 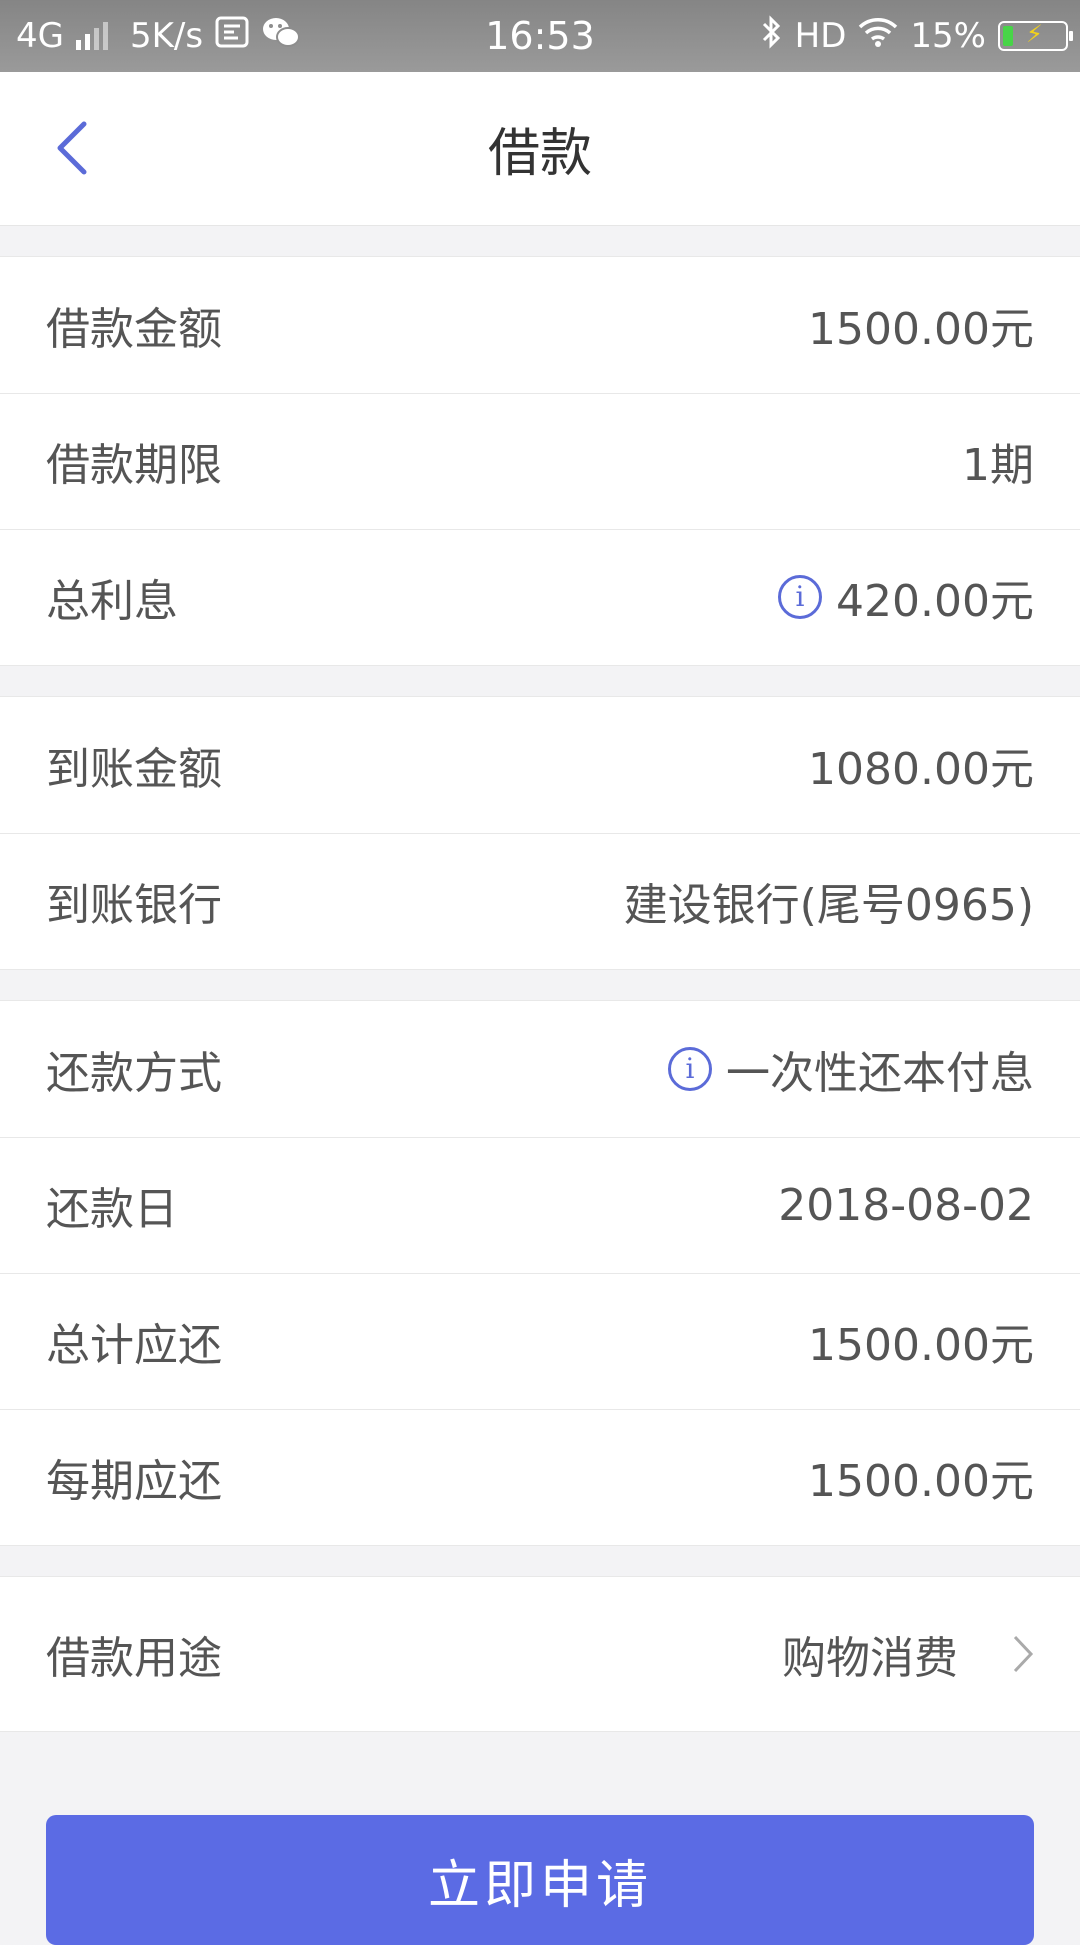 What do you see at coordinates (921, 769) in the screenshot?
I see `received-amount-value: 1080.00元` at bounding box center [921, 769].